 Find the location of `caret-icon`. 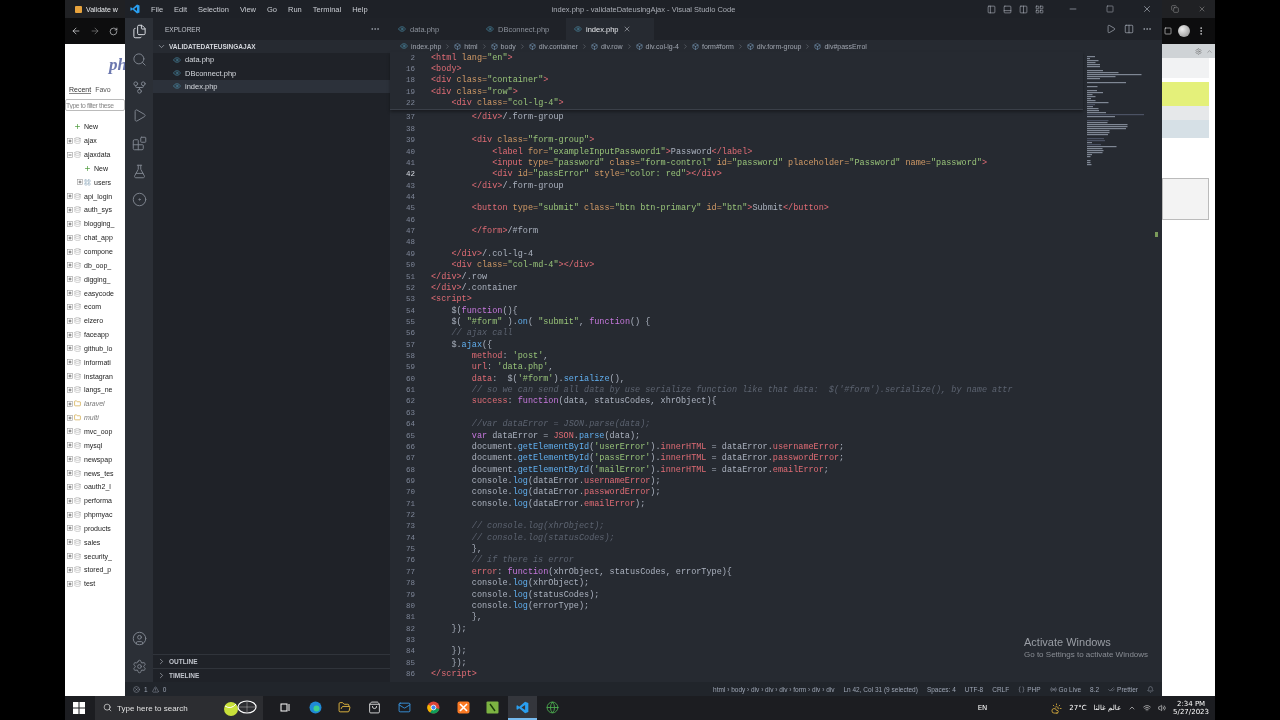

caret-icon is located at coordinates (1132, 708).